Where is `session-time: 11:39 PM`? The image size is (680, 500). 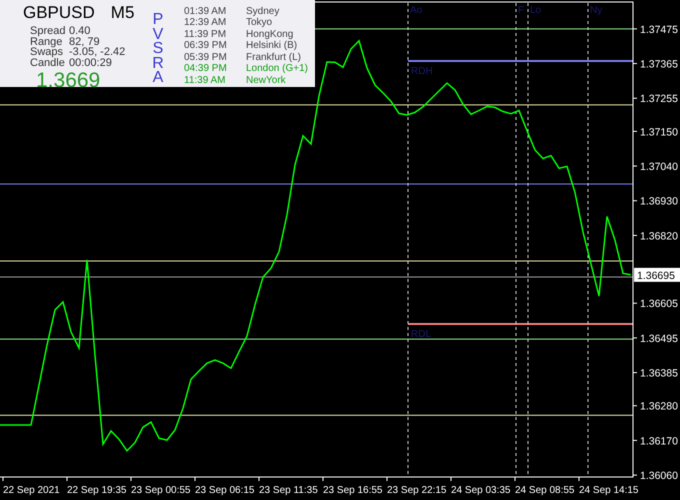 session-time: 11:39 PM is located at coordinates (206, 35).